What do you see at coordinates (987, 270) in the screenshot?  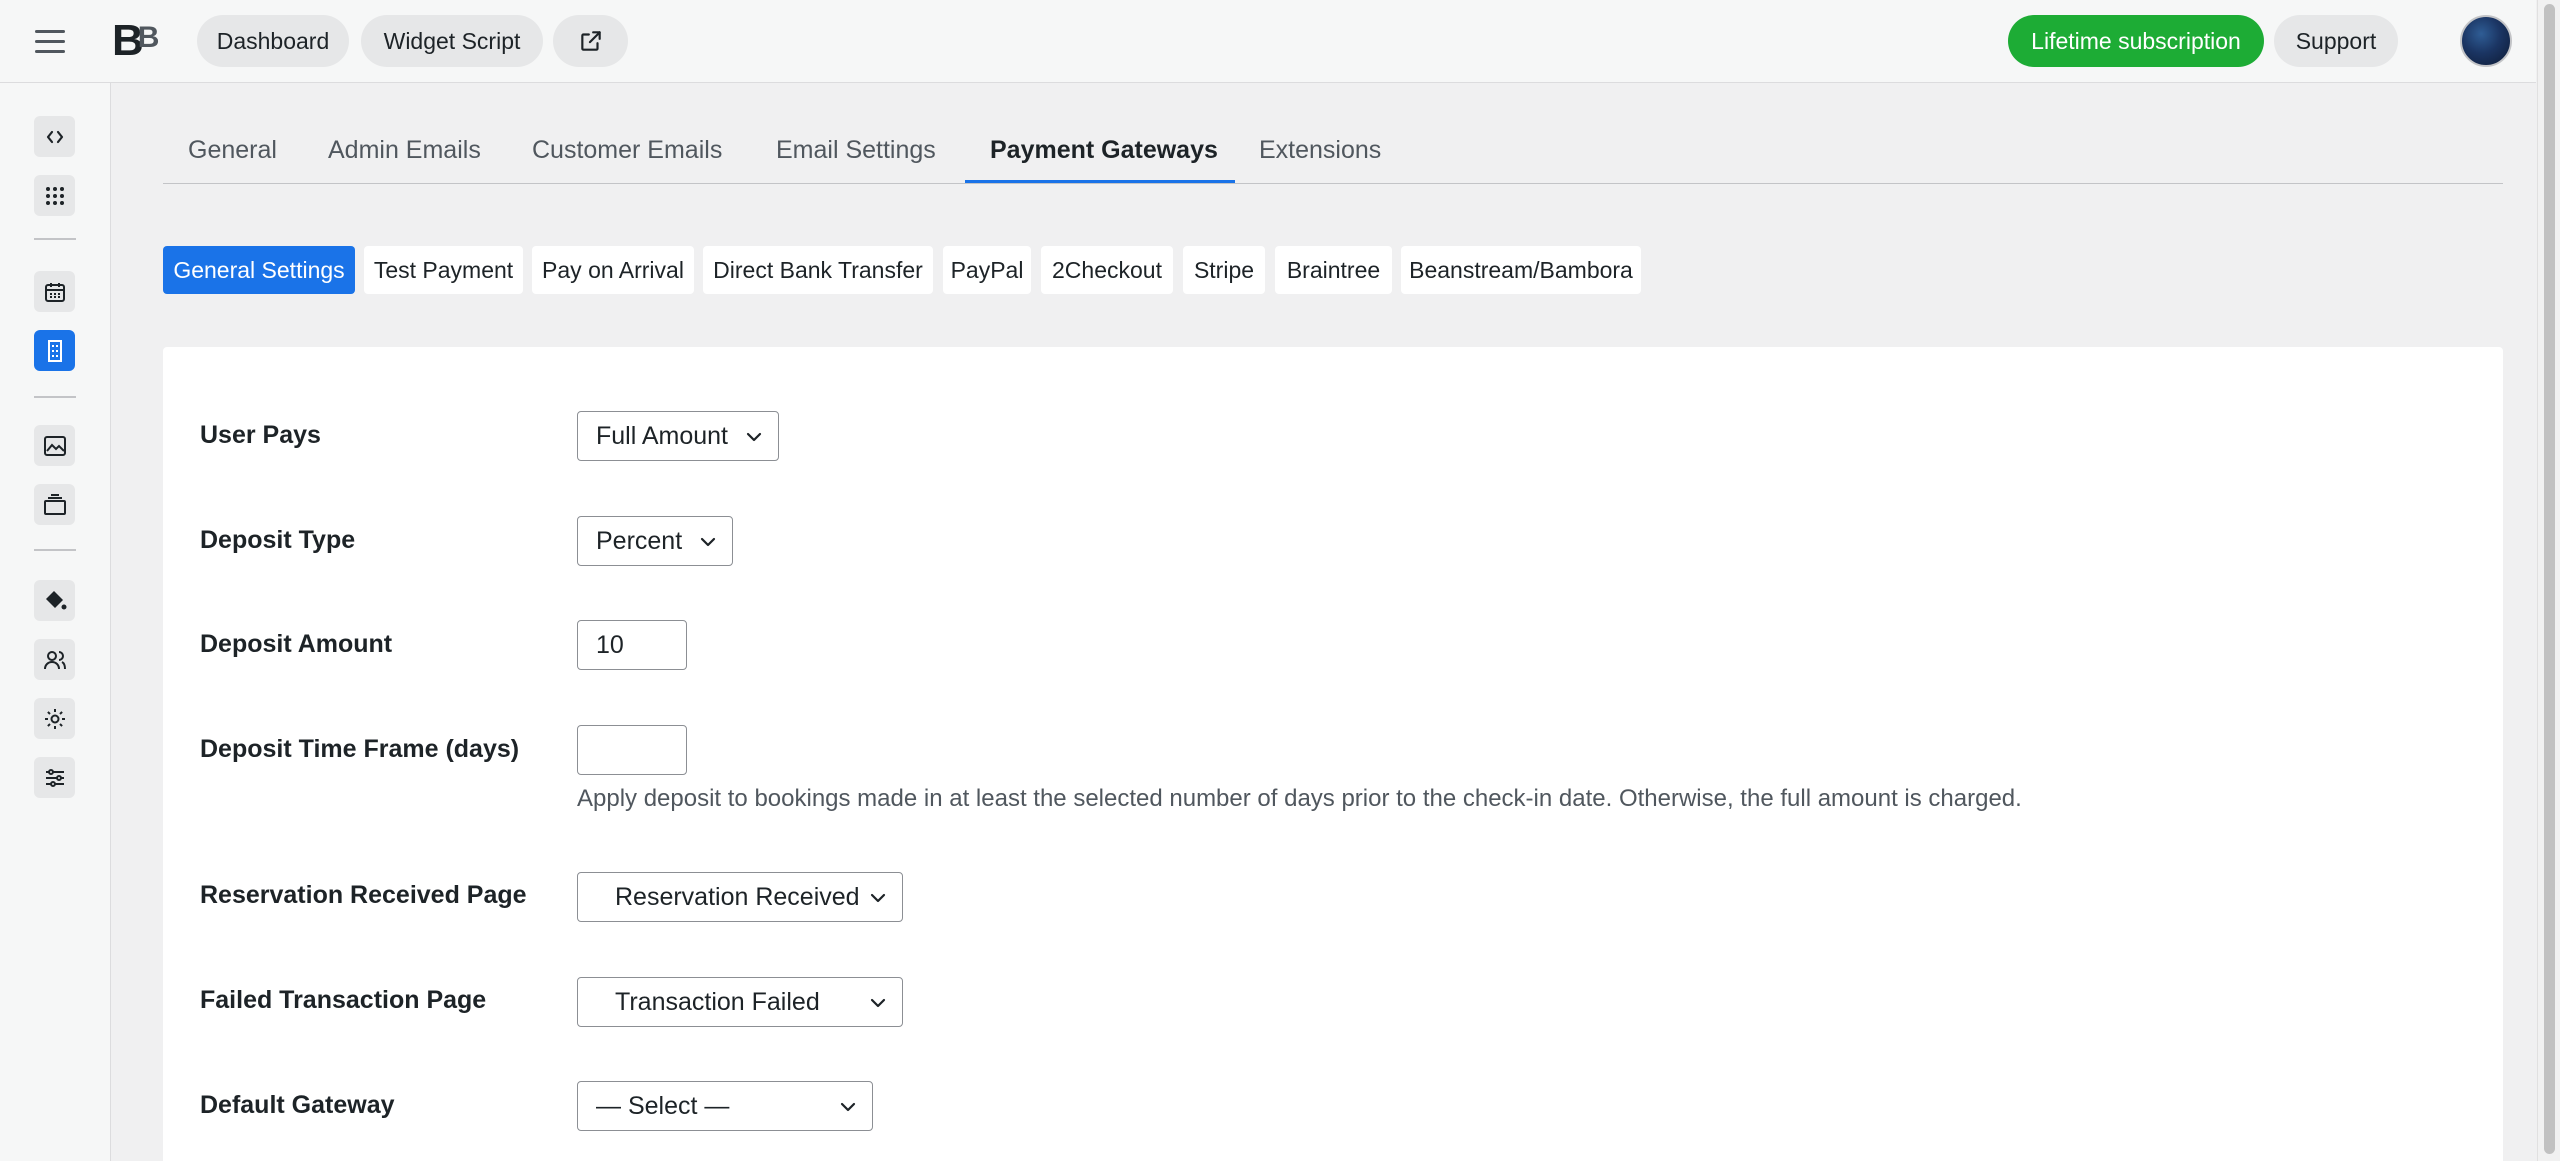 I see `subtab-paypal: PayPal` at bounding box center [987, 270].